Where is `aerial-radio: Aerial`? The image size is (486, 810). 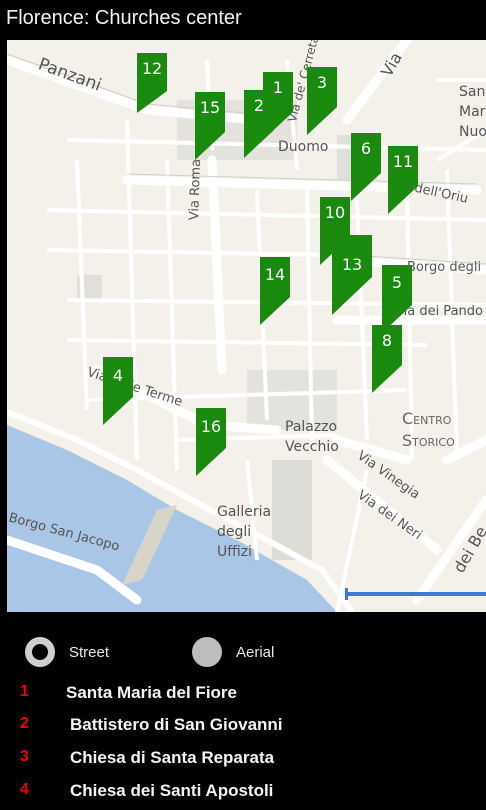
aerial-radio: Aerial is located at coordinates (233, 652).